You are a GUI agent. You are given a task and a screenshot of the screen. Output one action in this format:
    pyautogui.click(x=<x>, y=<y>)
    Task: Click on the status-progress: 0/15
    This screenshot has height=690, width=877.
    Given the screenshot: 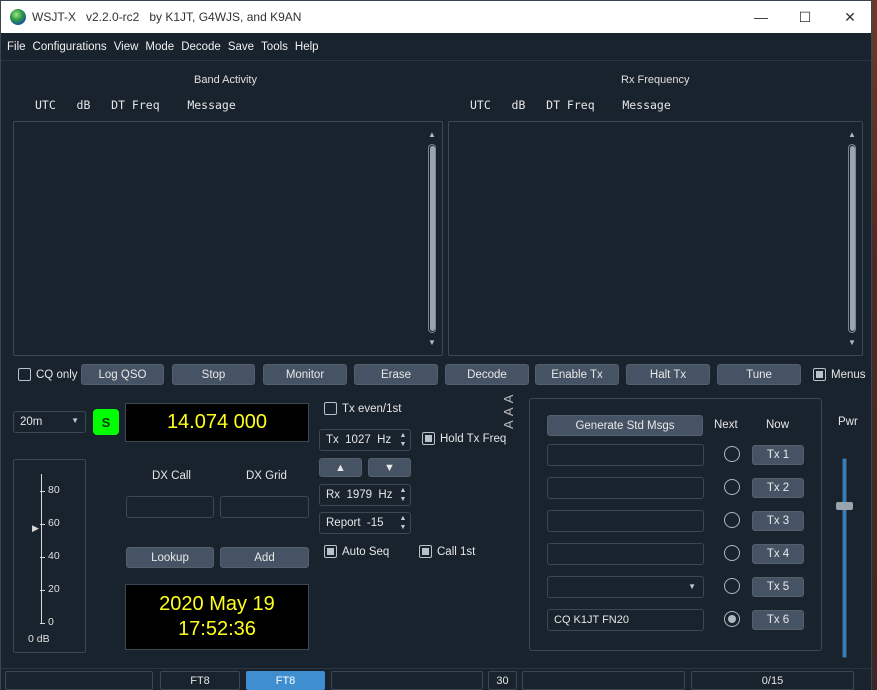 What is the action you would take?
    pyautogui.click(x=772, y=680)
    